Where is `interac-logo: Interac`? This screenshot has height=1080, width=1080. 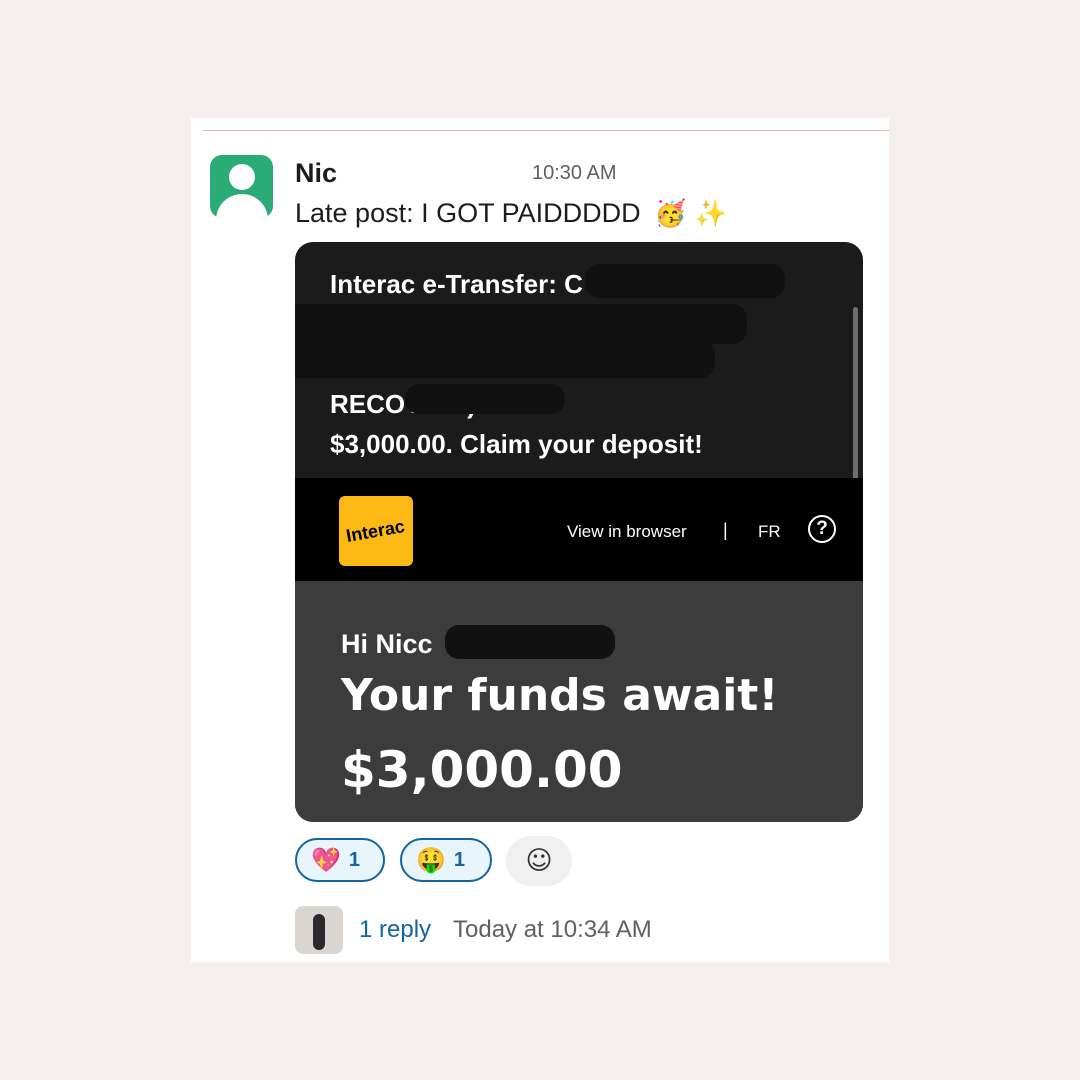
interac-logo: Interac is located at coordinates (376, 531).